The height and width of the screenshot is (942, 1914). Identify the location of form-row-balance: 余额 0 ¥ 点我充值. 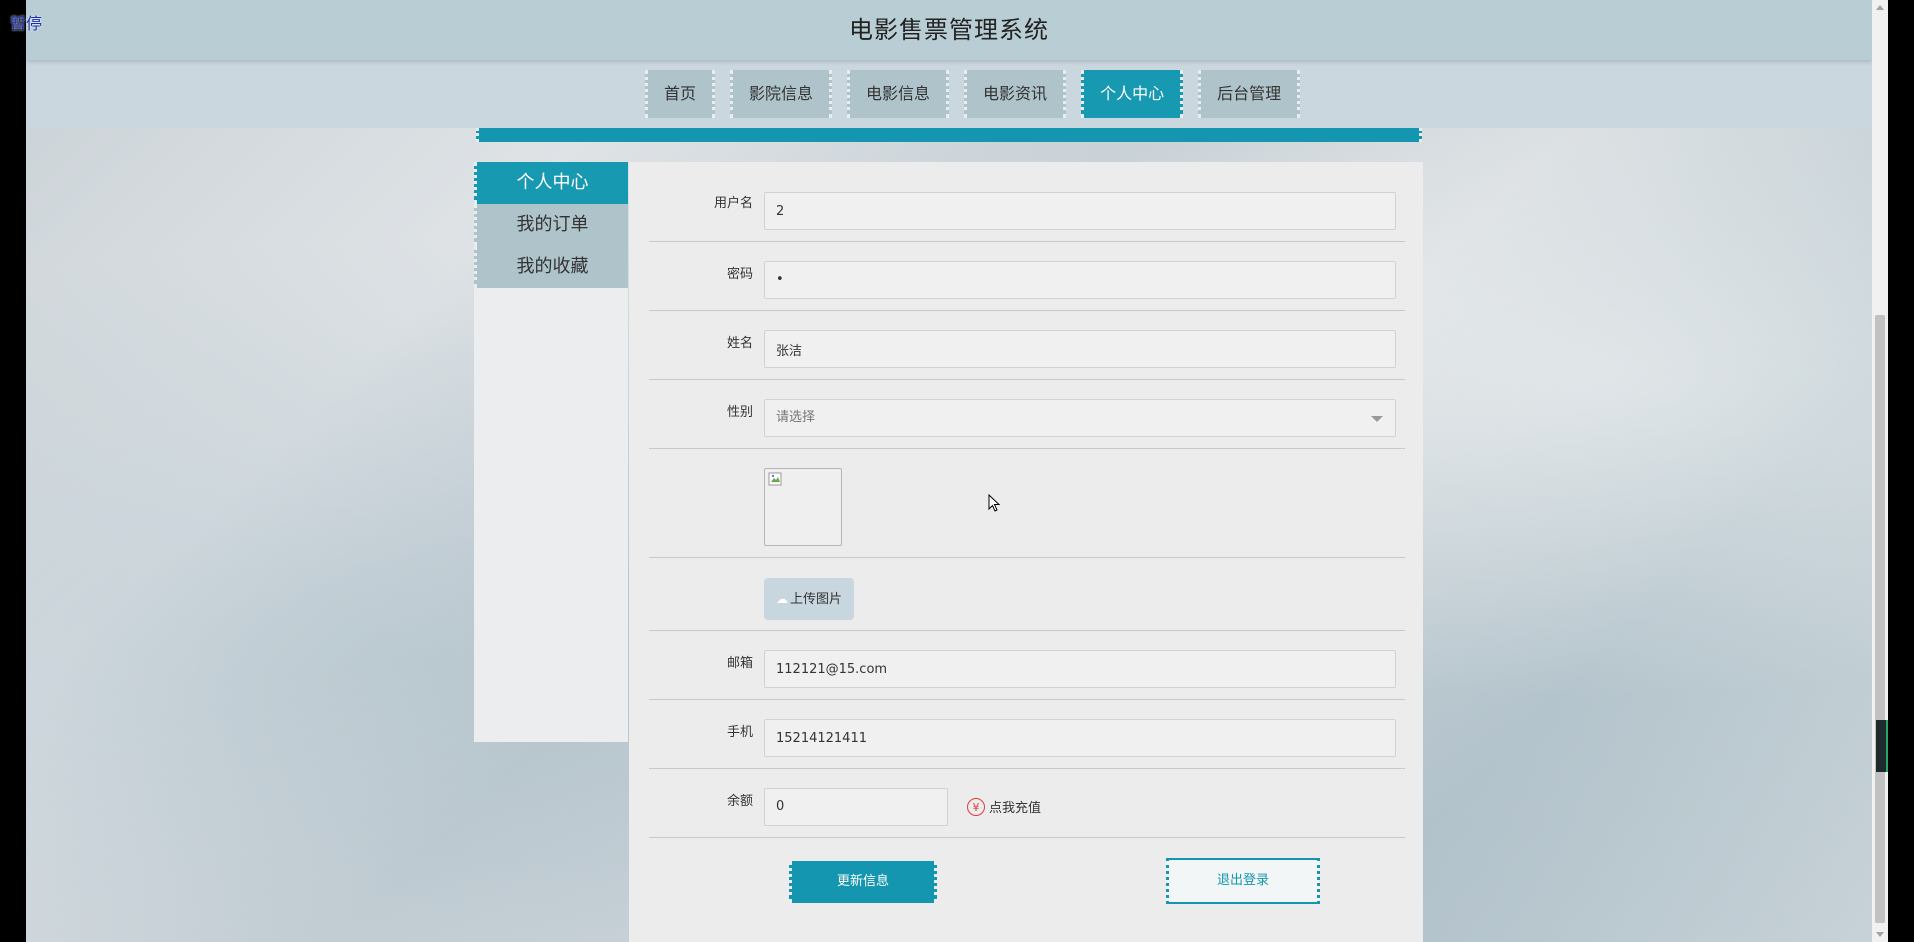
(1027, 803).